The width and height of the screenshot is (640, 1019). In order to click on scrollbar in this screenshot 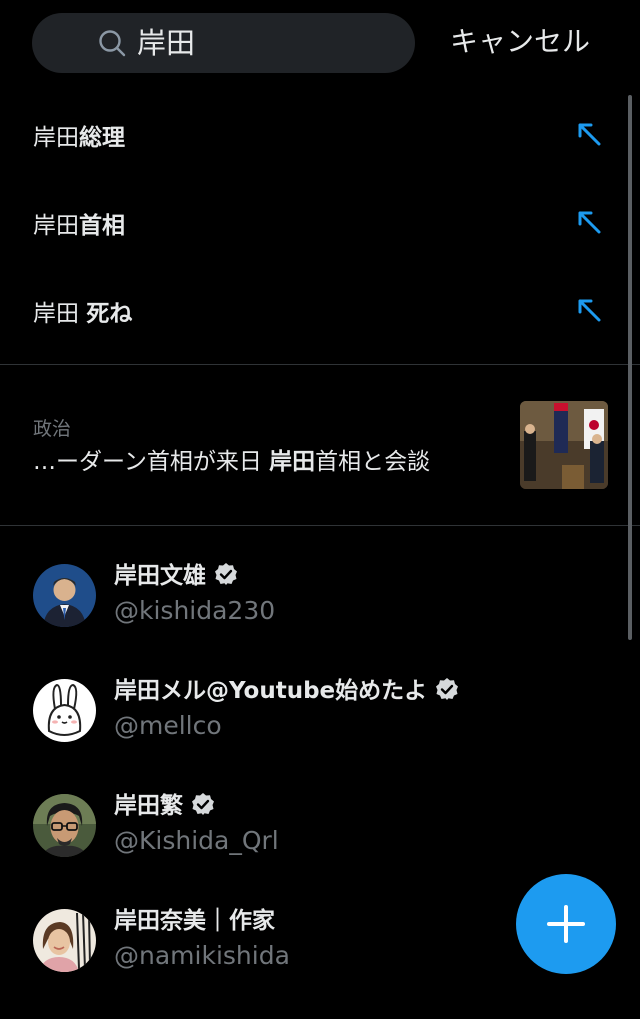, I will do `click(630, 367)`.